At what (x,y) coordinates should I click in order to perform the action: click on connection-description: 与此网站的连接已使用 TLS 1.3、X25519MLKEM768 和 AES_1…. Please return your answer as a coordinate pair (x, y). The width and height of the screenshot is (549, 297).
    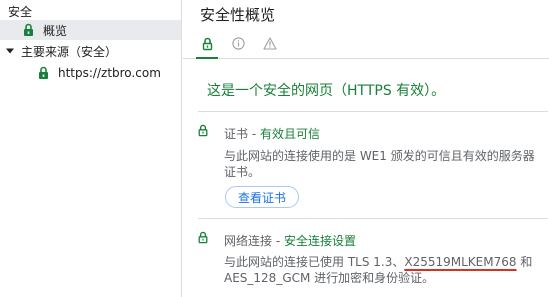
    Looking at the image, I should click on (384, 270).